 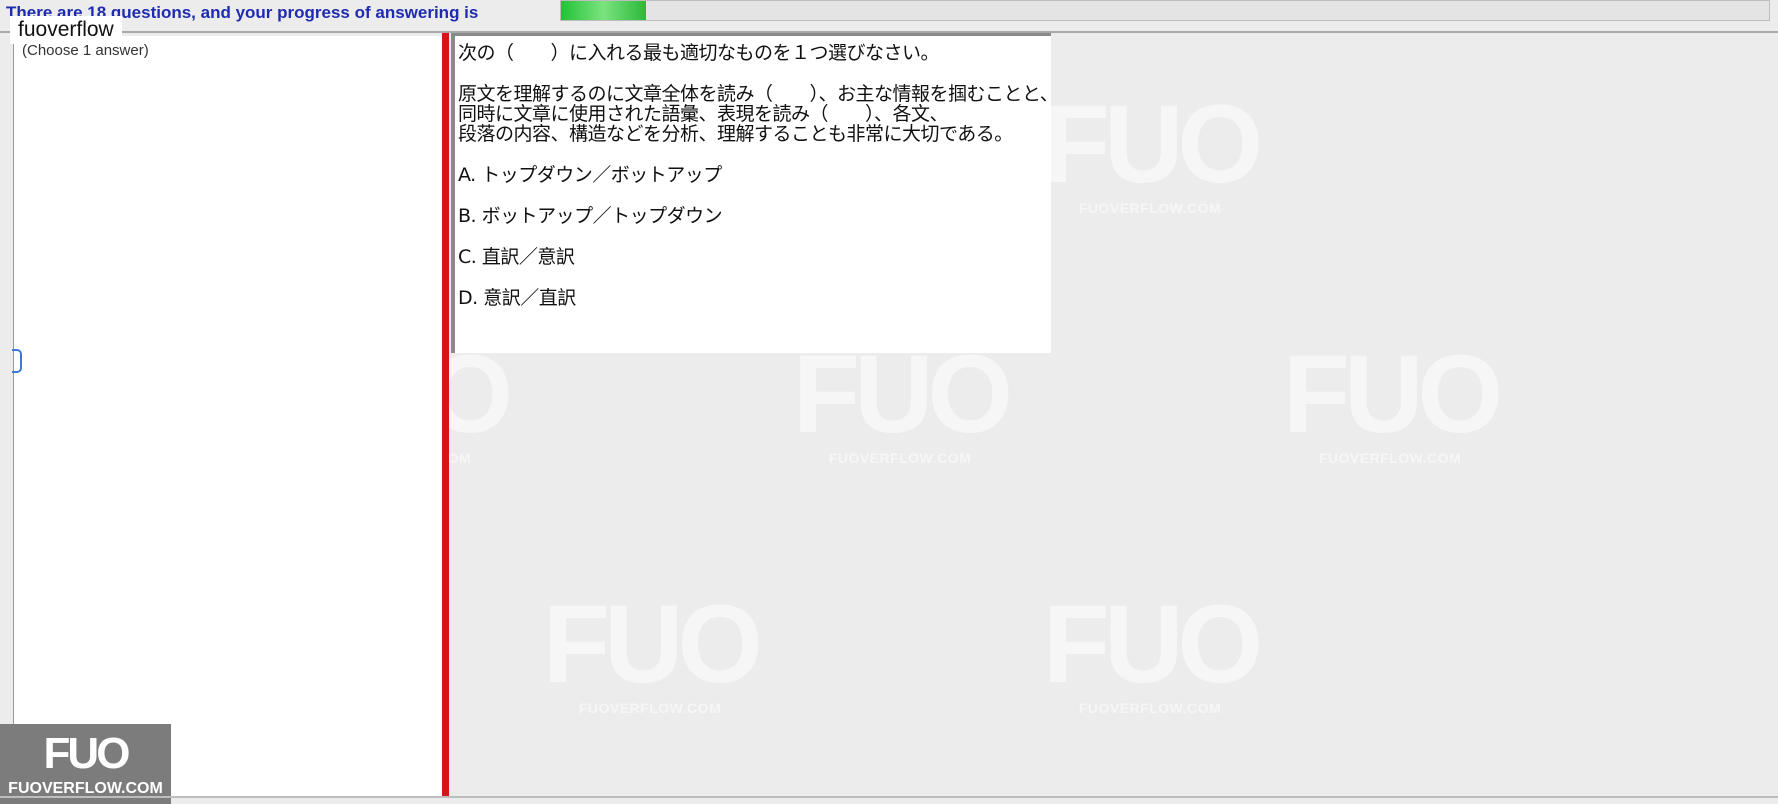 I want to click on progress-bar-fill, so click(x=603, y=10).